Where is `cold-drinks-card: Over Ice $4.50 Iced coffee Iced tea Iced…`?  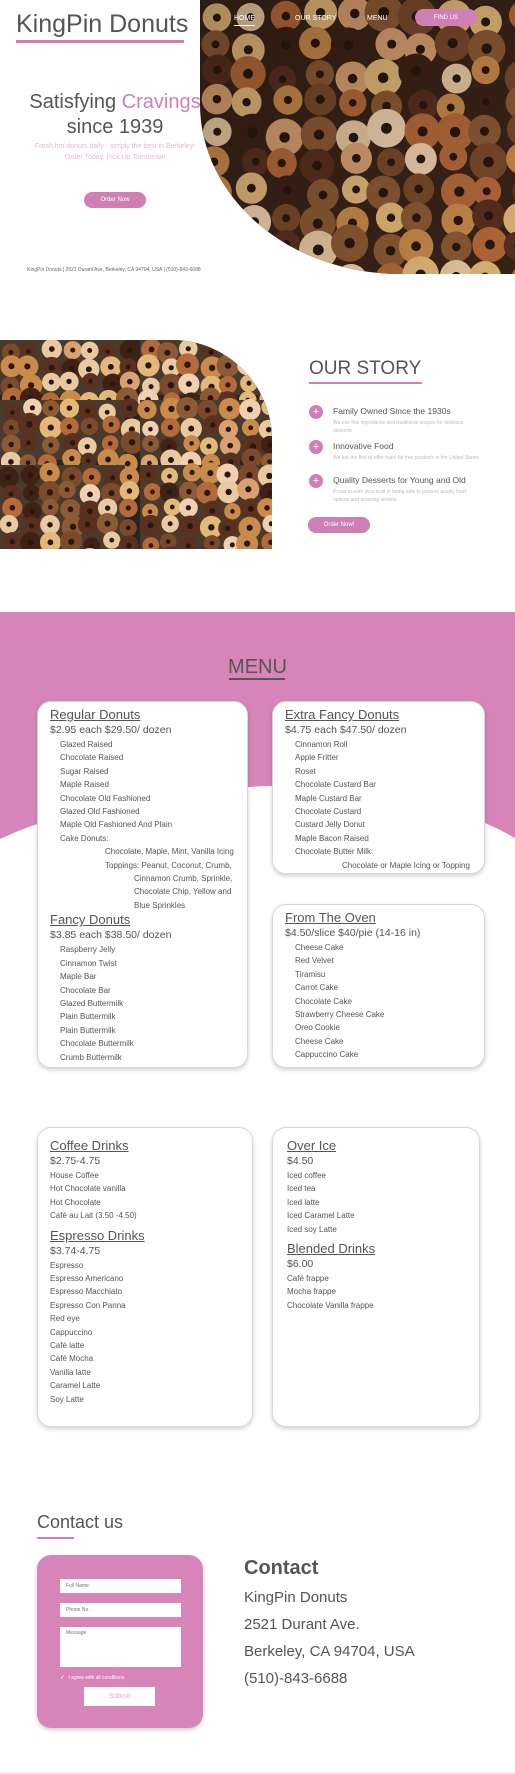 cold-drinks-card: Over Ice $4.50 Iced coffee Iced tea Iced… is located at coordinates (376, 1277).